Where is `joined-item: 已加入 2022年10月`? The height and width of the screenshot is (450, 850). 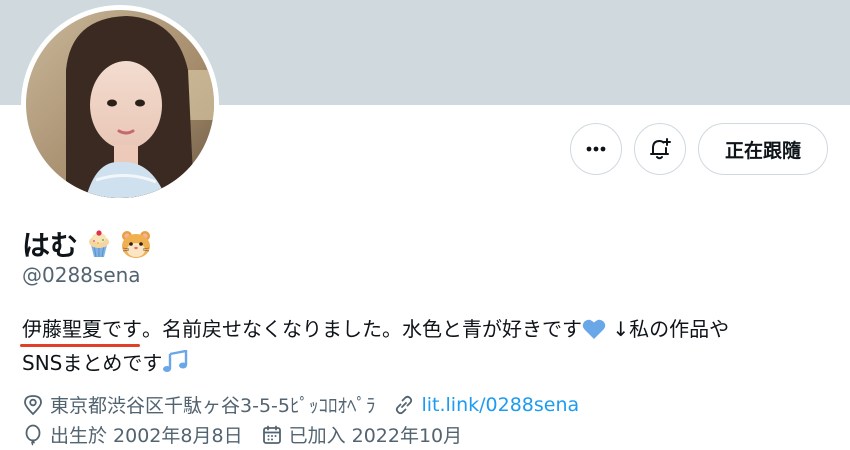
joined-item: 已加入 2022年10月 is located at coordinates (362, 434).